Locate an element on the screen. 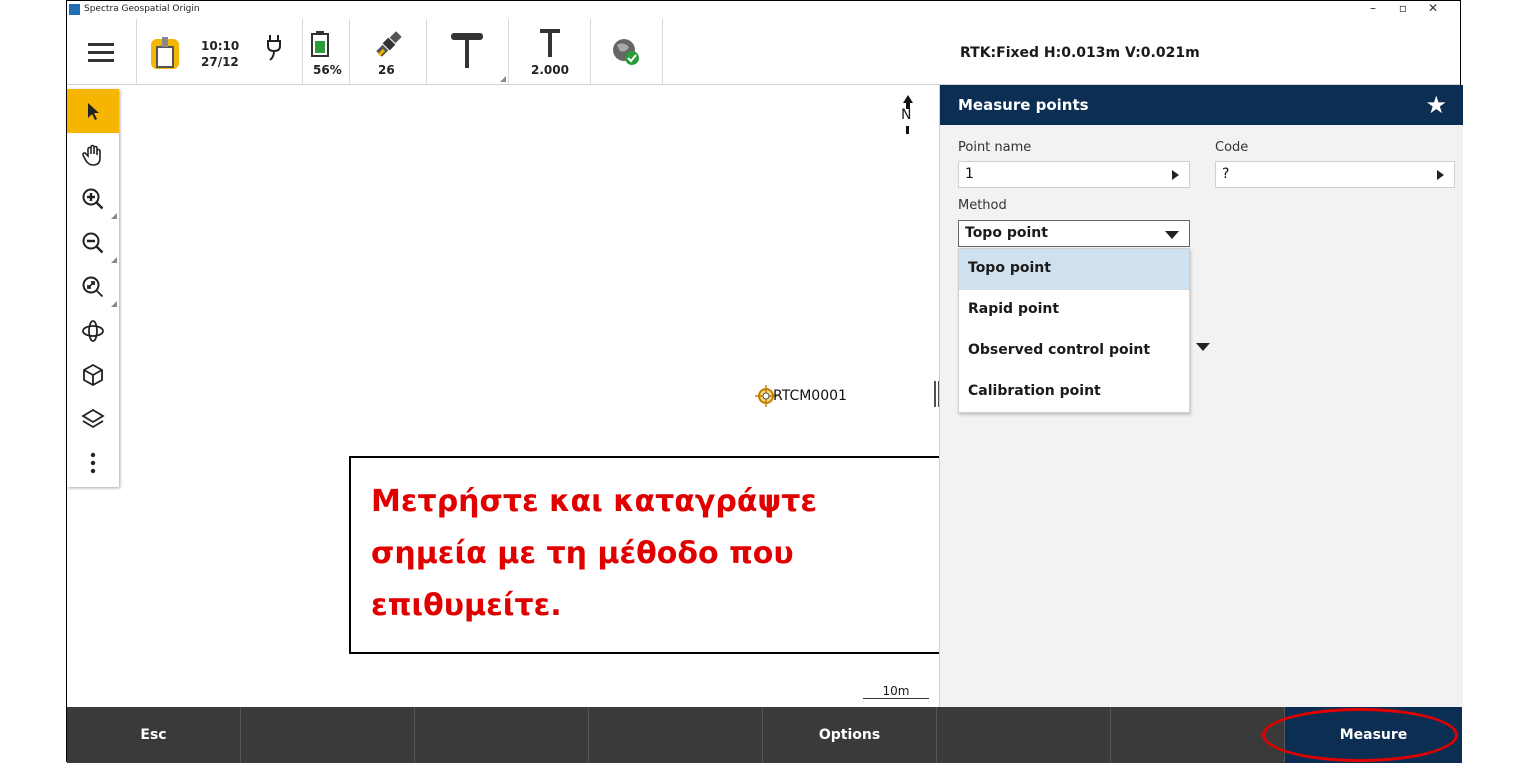  zoom-extents-icon is located at coordinates (93, 287).